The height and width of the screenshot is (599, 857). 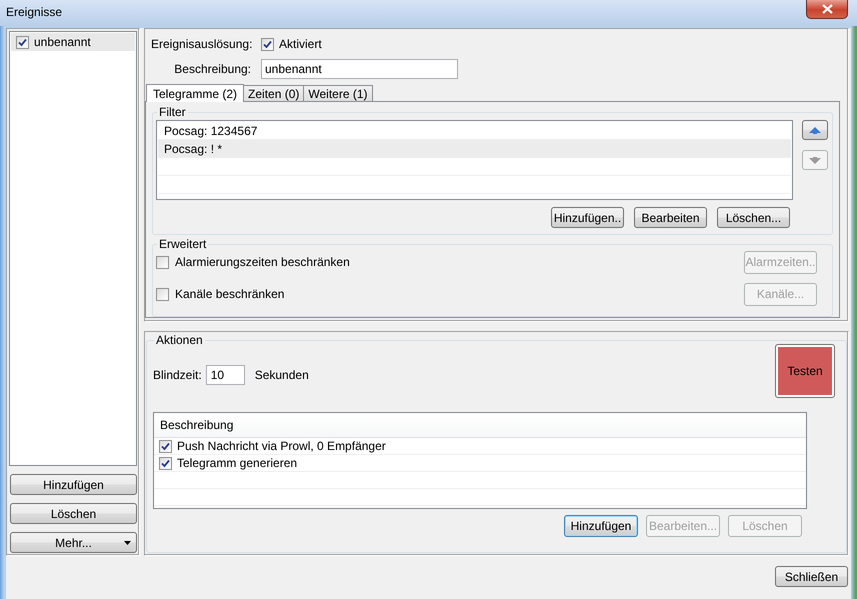 I want to click on tab: Weitere (1), so click(x=338, y=93).